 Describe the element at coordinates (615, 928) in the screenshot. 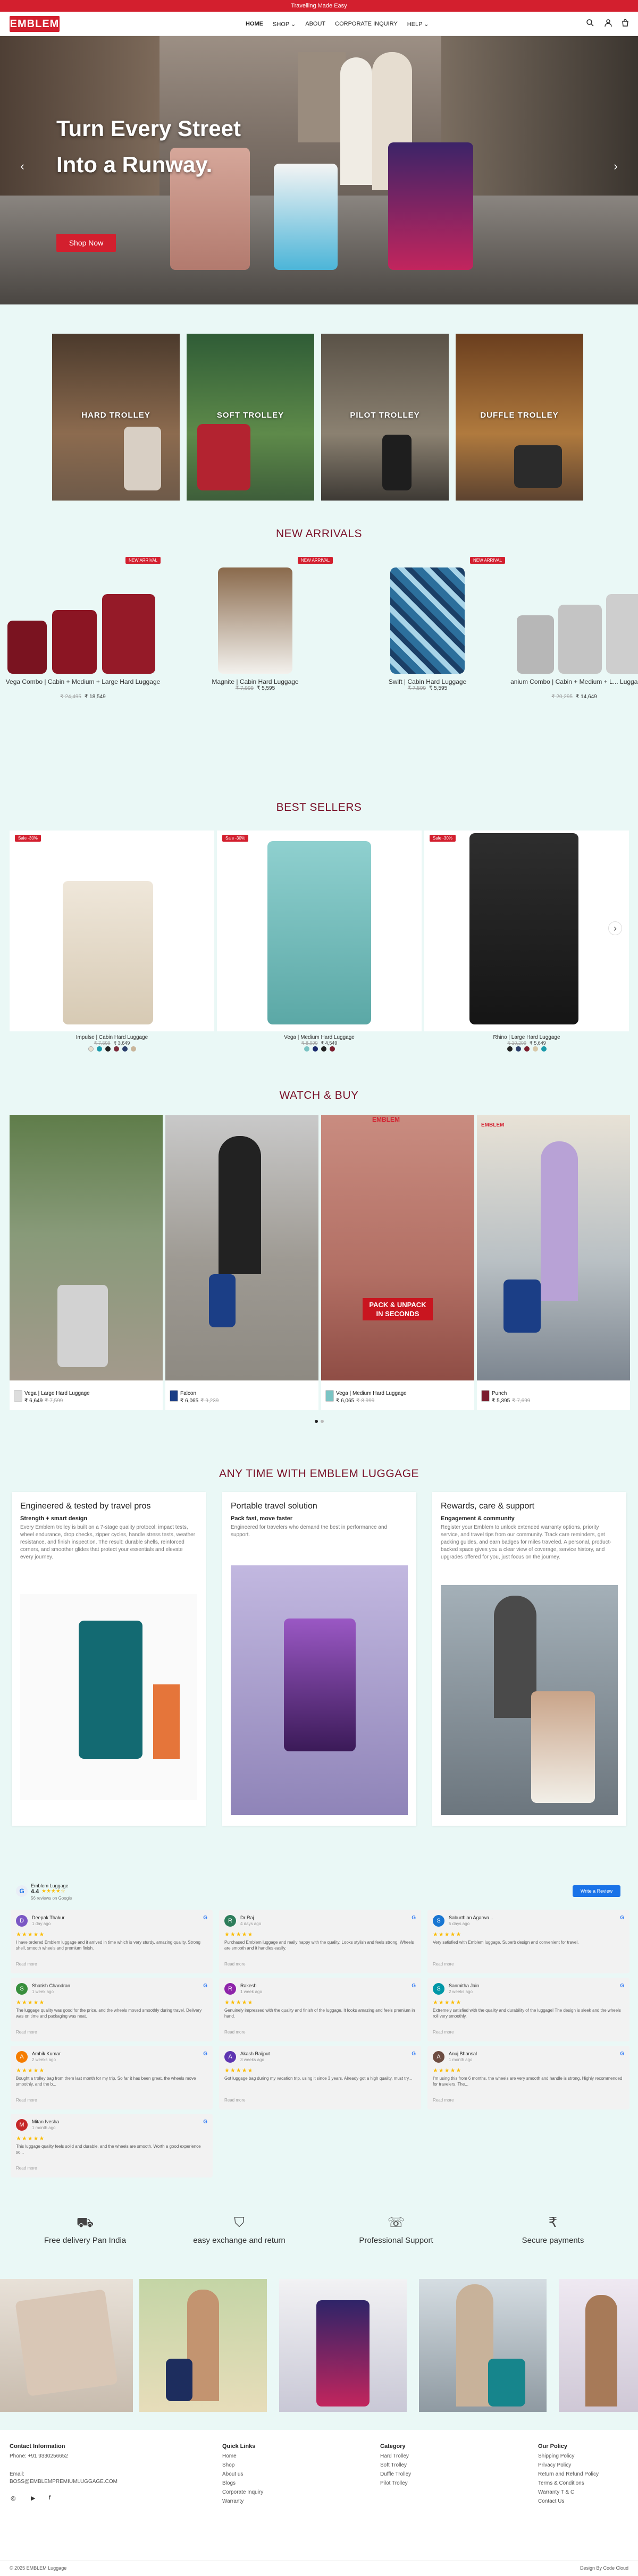

I see `best-sellers-next-arrow-icon: ›` at that location.